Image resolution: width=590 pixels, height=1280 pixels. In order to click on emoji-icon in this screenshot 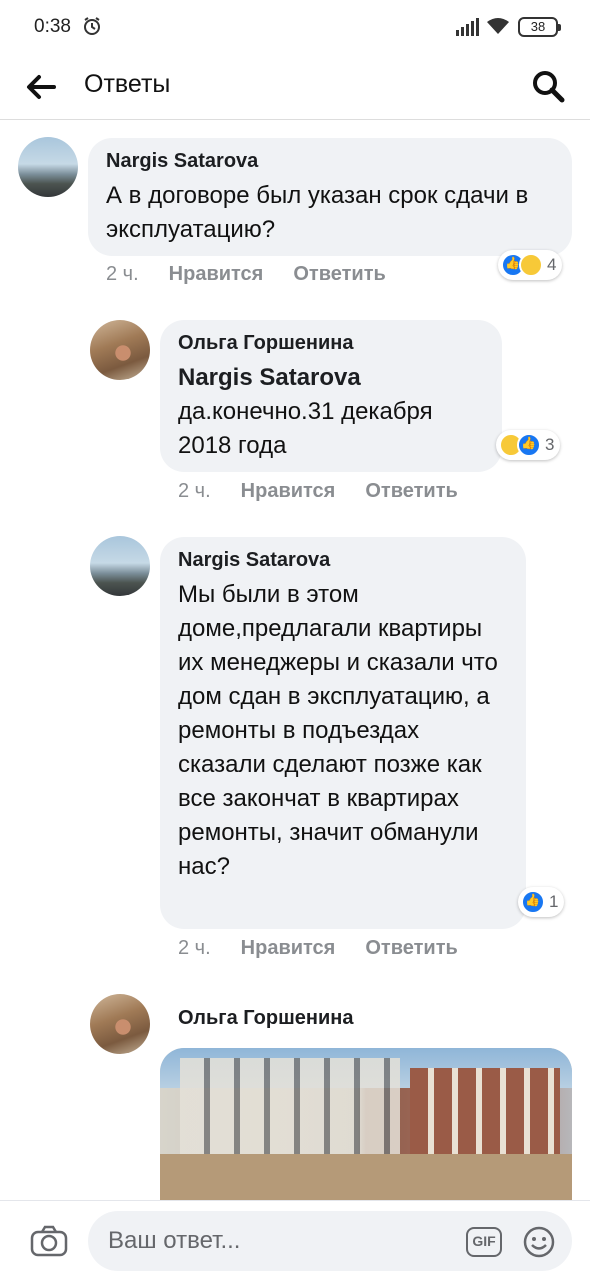, I will do `click(539, 1242)`.